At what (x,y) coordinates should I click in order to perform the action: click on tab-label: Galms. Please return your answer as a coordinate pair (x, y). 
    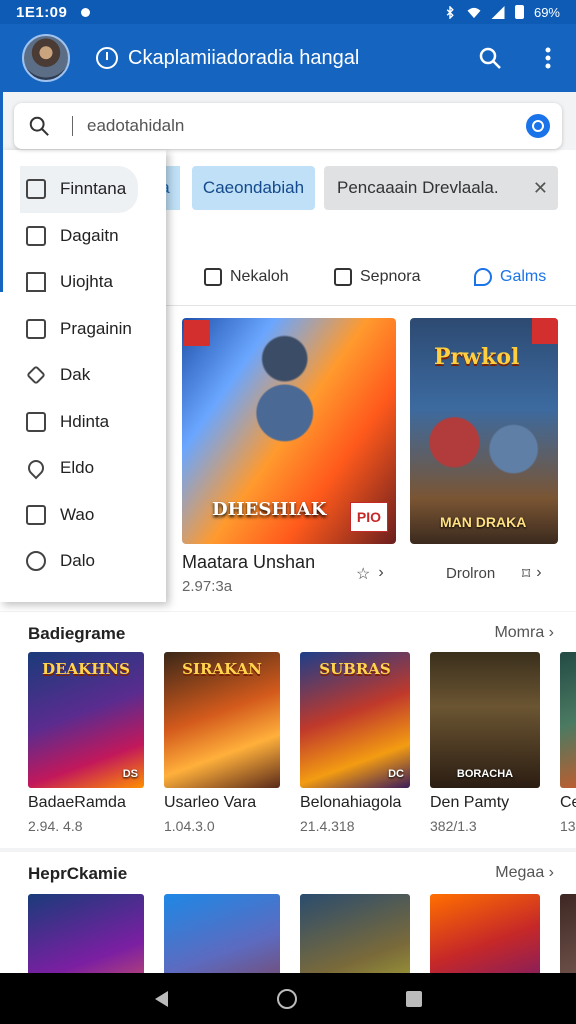
    Looking at the image, I should click on (523, 276).